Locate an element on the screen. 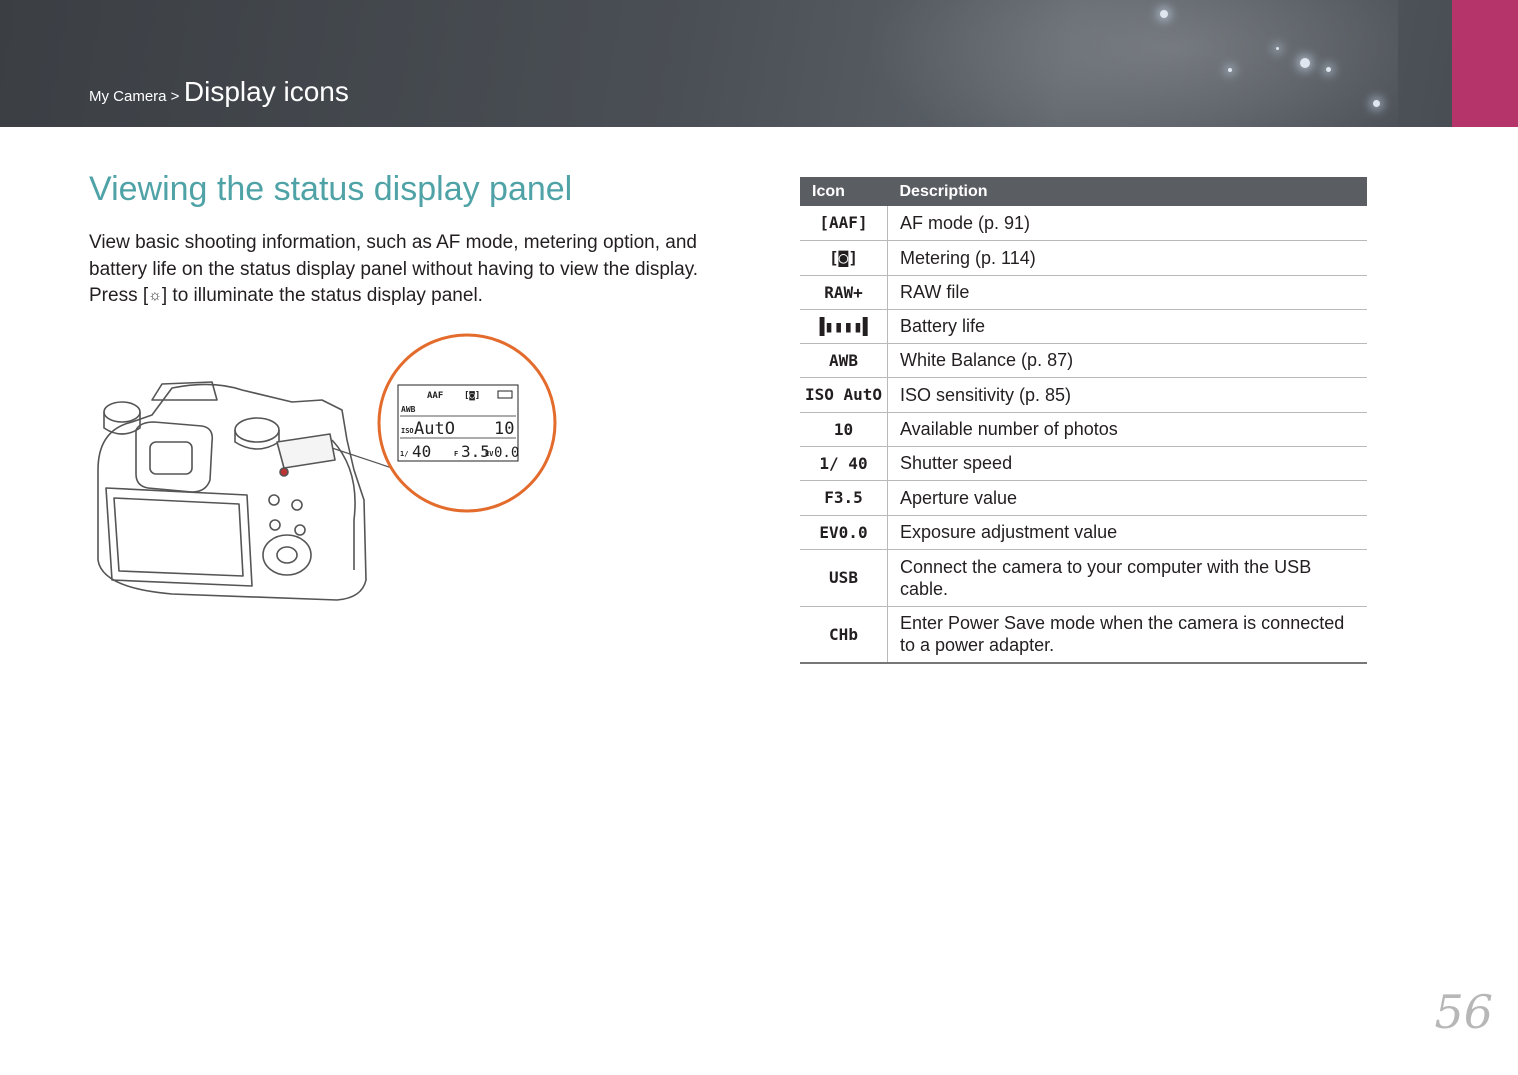 The width and height of the screenshot is (1518, 1075). table-row: AWB White Balance (p. 87) is located at coordinates (1083, 360).